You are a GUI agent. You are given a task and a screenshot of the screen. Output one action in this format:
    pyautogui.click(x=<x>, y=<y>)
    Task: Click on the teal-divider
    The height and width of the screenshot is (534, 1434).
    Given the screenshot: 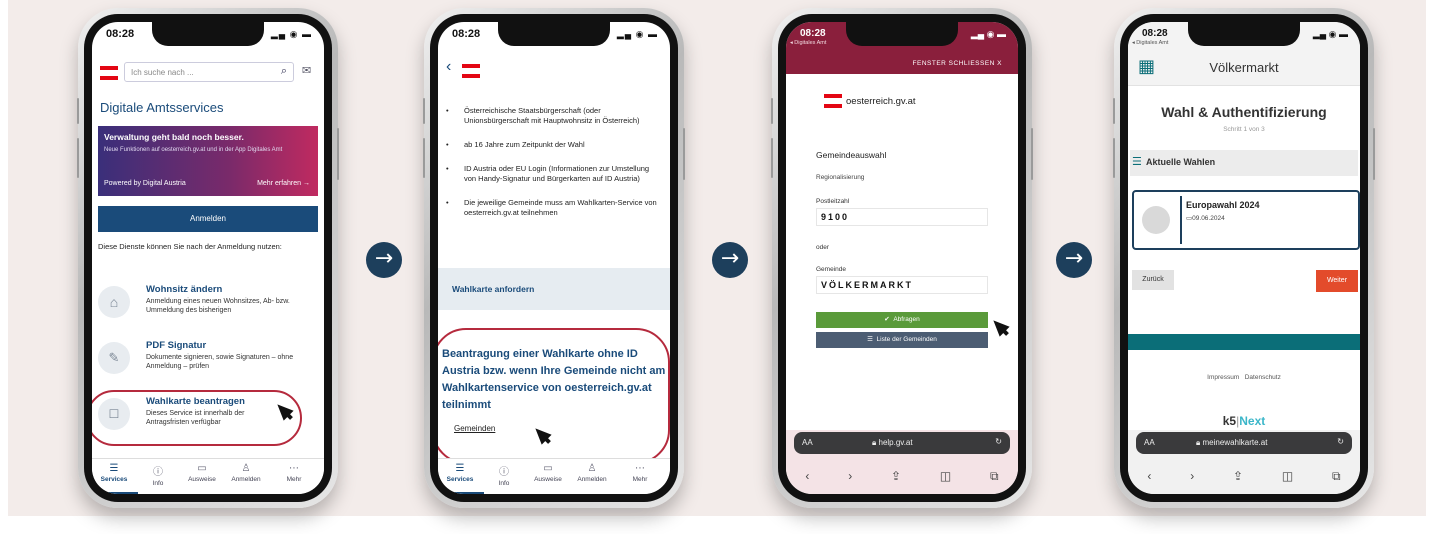 What is the action you would take?
    pyautogui.click(x=1244, y=342)
    